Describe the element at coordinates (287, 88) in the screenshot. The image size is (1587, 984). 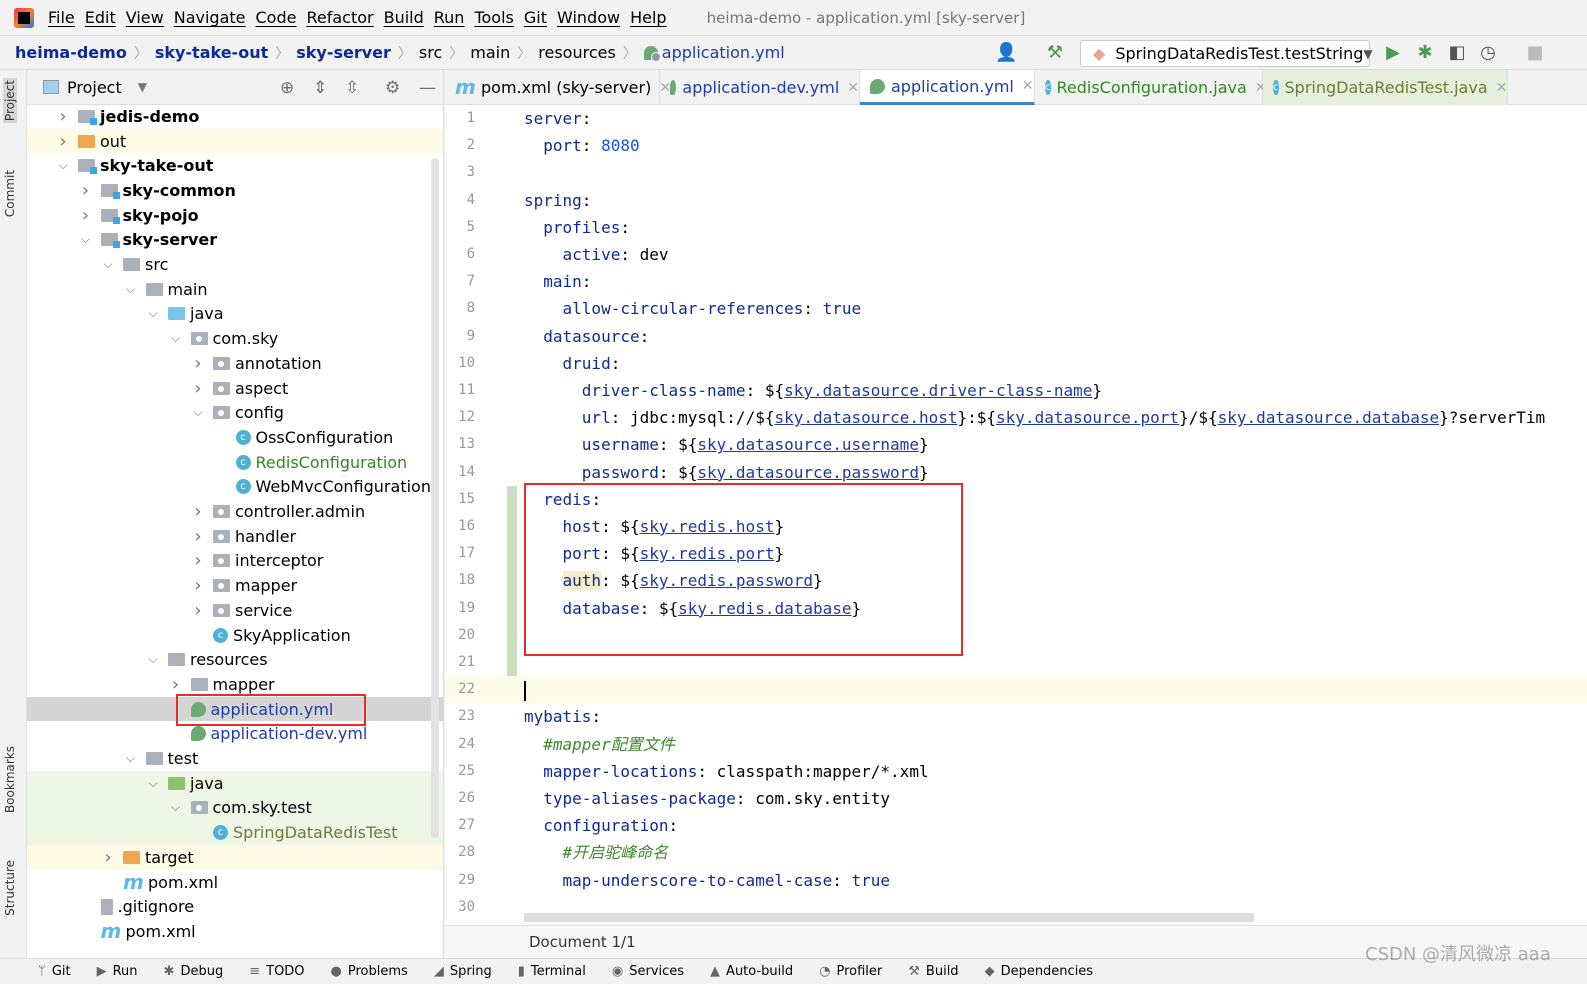
I see `locate-icon: ⊕` at that location.